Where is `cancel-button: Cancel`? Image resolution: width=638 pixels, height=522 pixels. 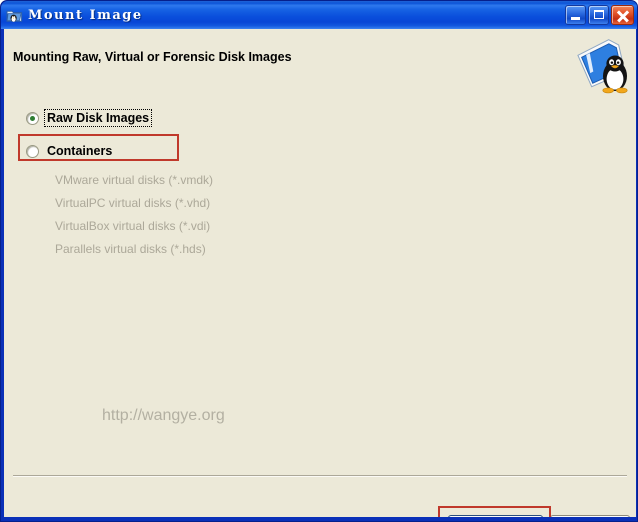
cancel-button: Cancel is located at coordinates (590, 516).